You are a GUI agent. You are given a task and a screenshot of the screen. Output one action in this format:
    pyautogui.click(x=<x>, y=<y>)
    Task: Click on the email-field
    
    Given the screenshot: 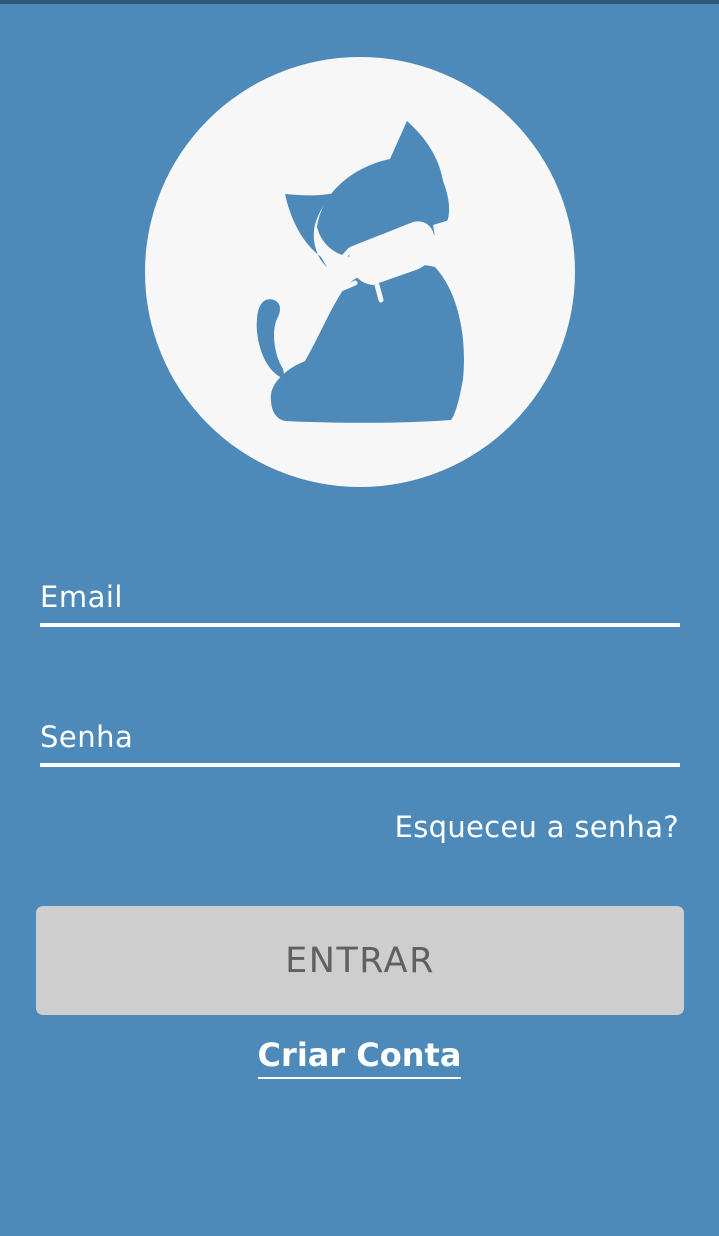 What is the action you would take?
    pyautogui.click(x=360, y=600)
    